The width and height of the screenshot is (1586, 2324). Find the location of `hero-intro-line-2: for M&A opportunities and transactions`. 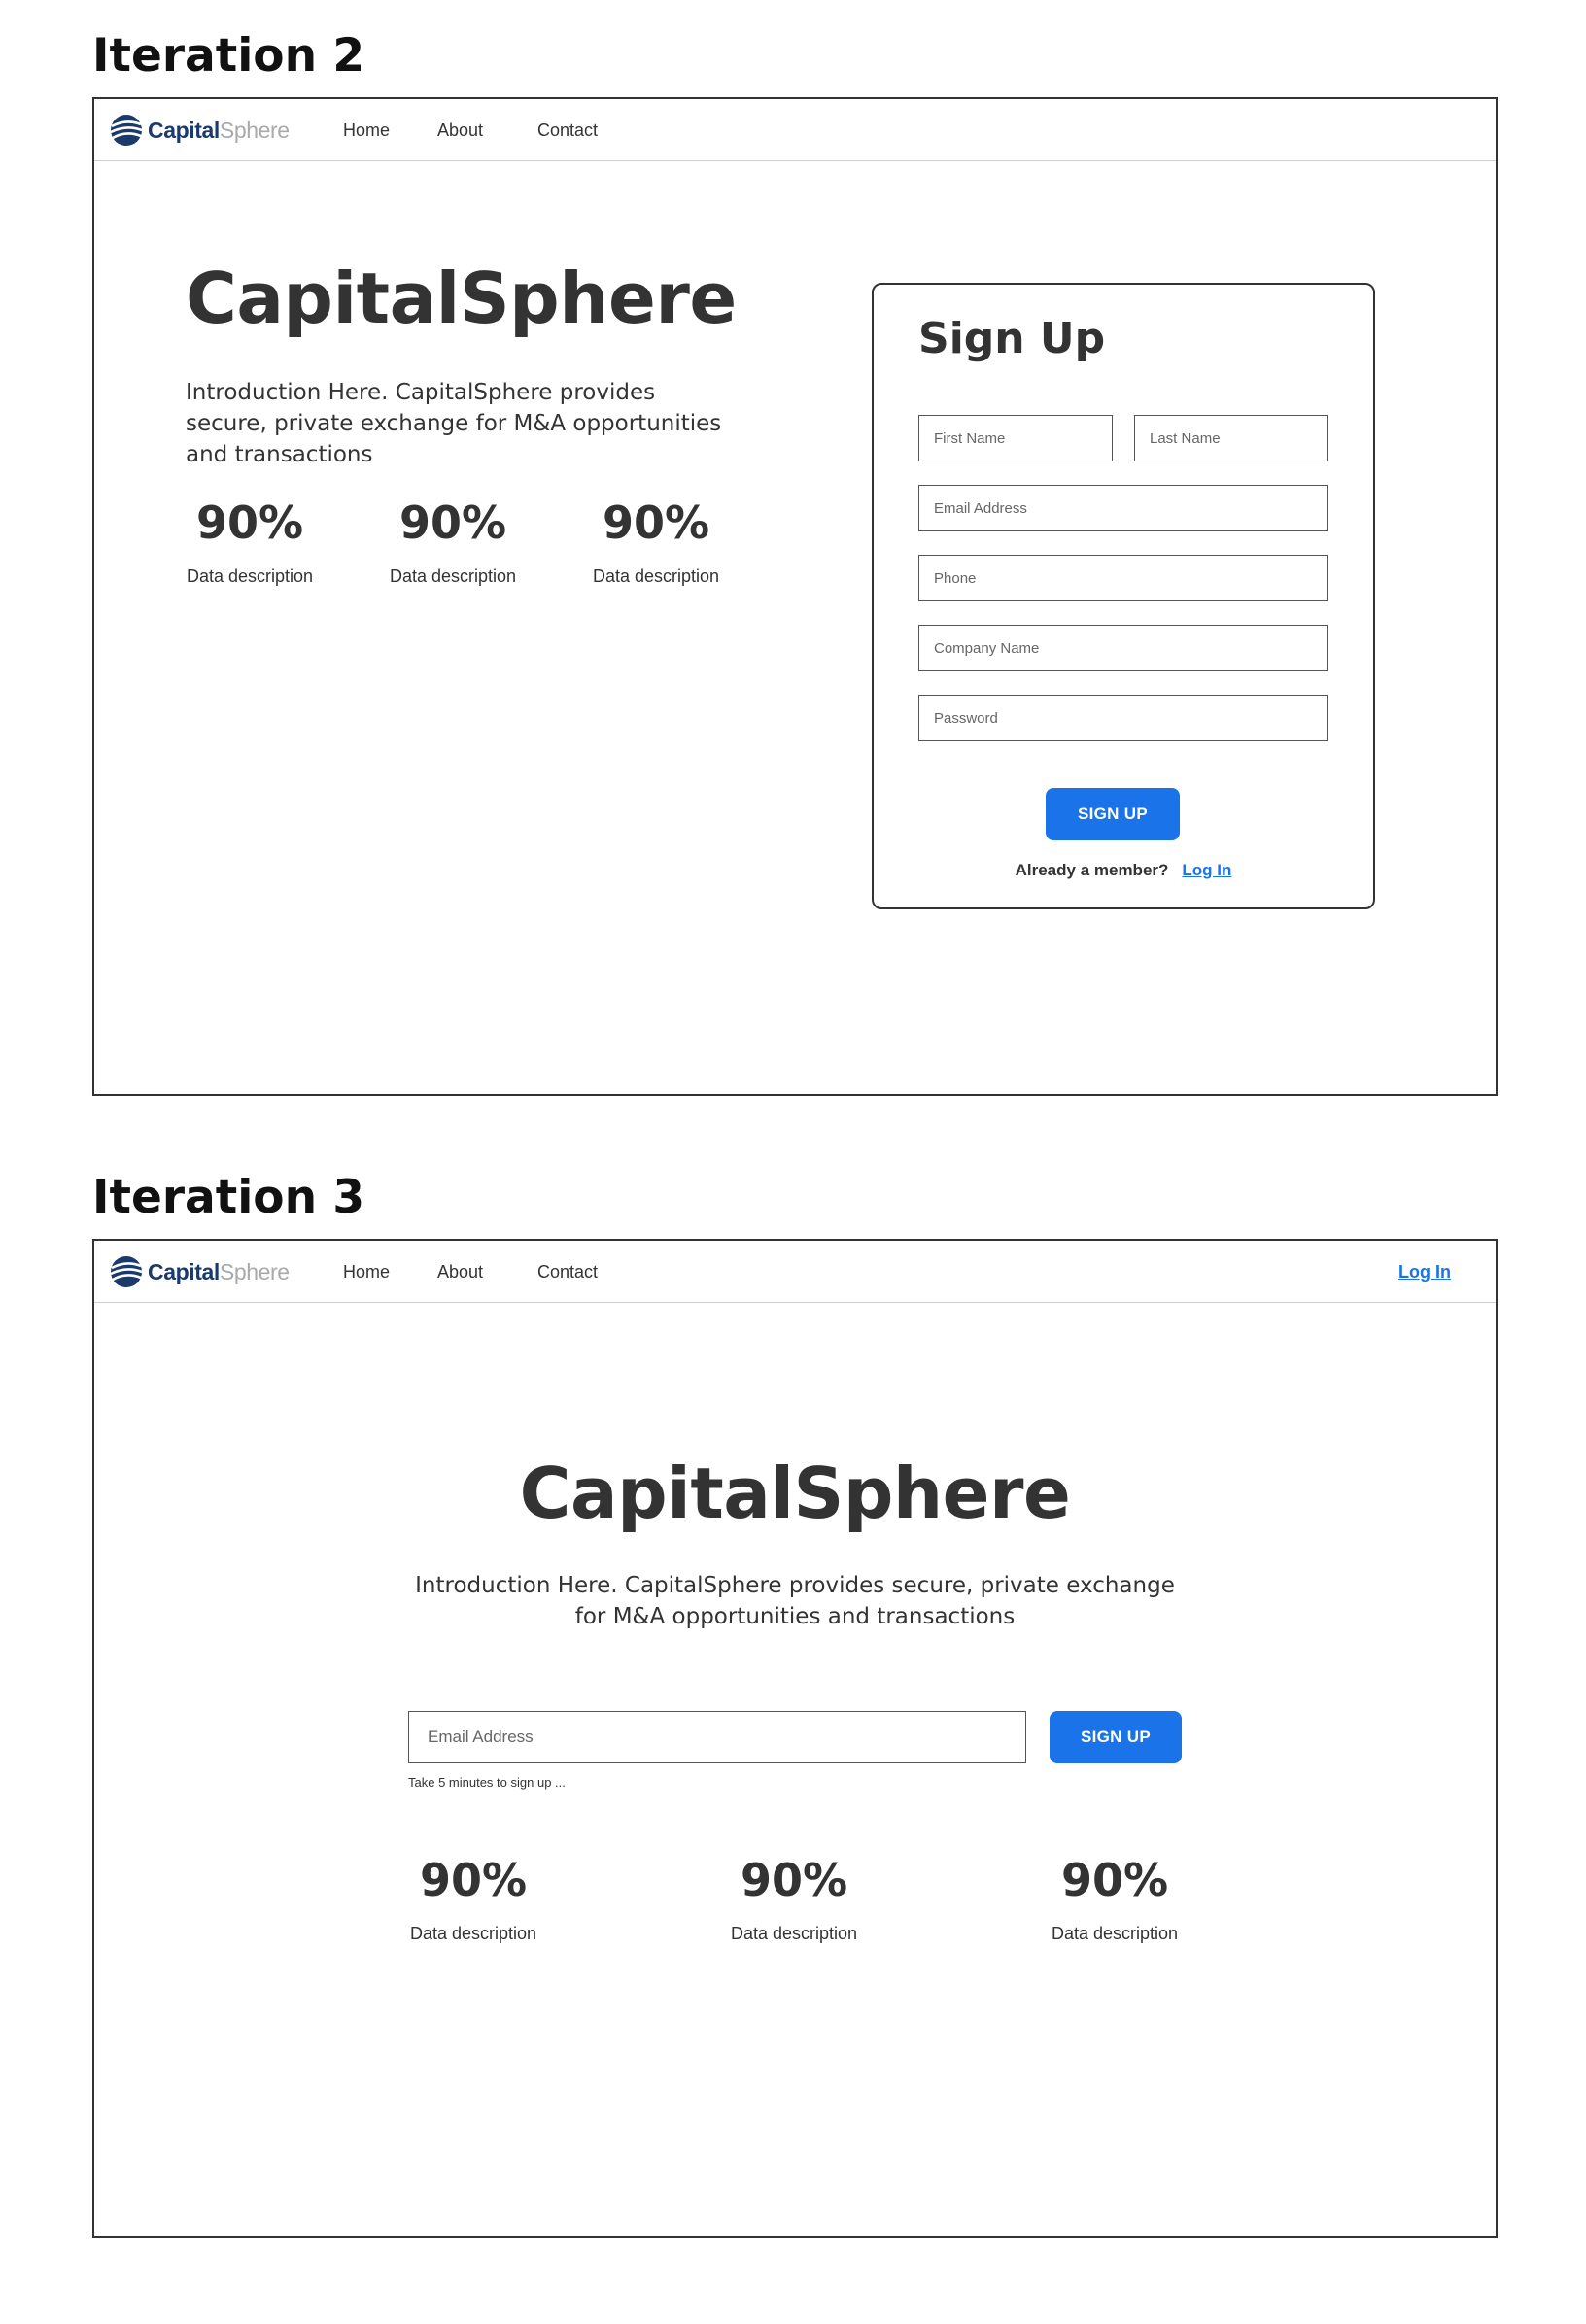

hero-intro-line-2: for M&A opportunities and transactions is located at coordinates (795, 1617).